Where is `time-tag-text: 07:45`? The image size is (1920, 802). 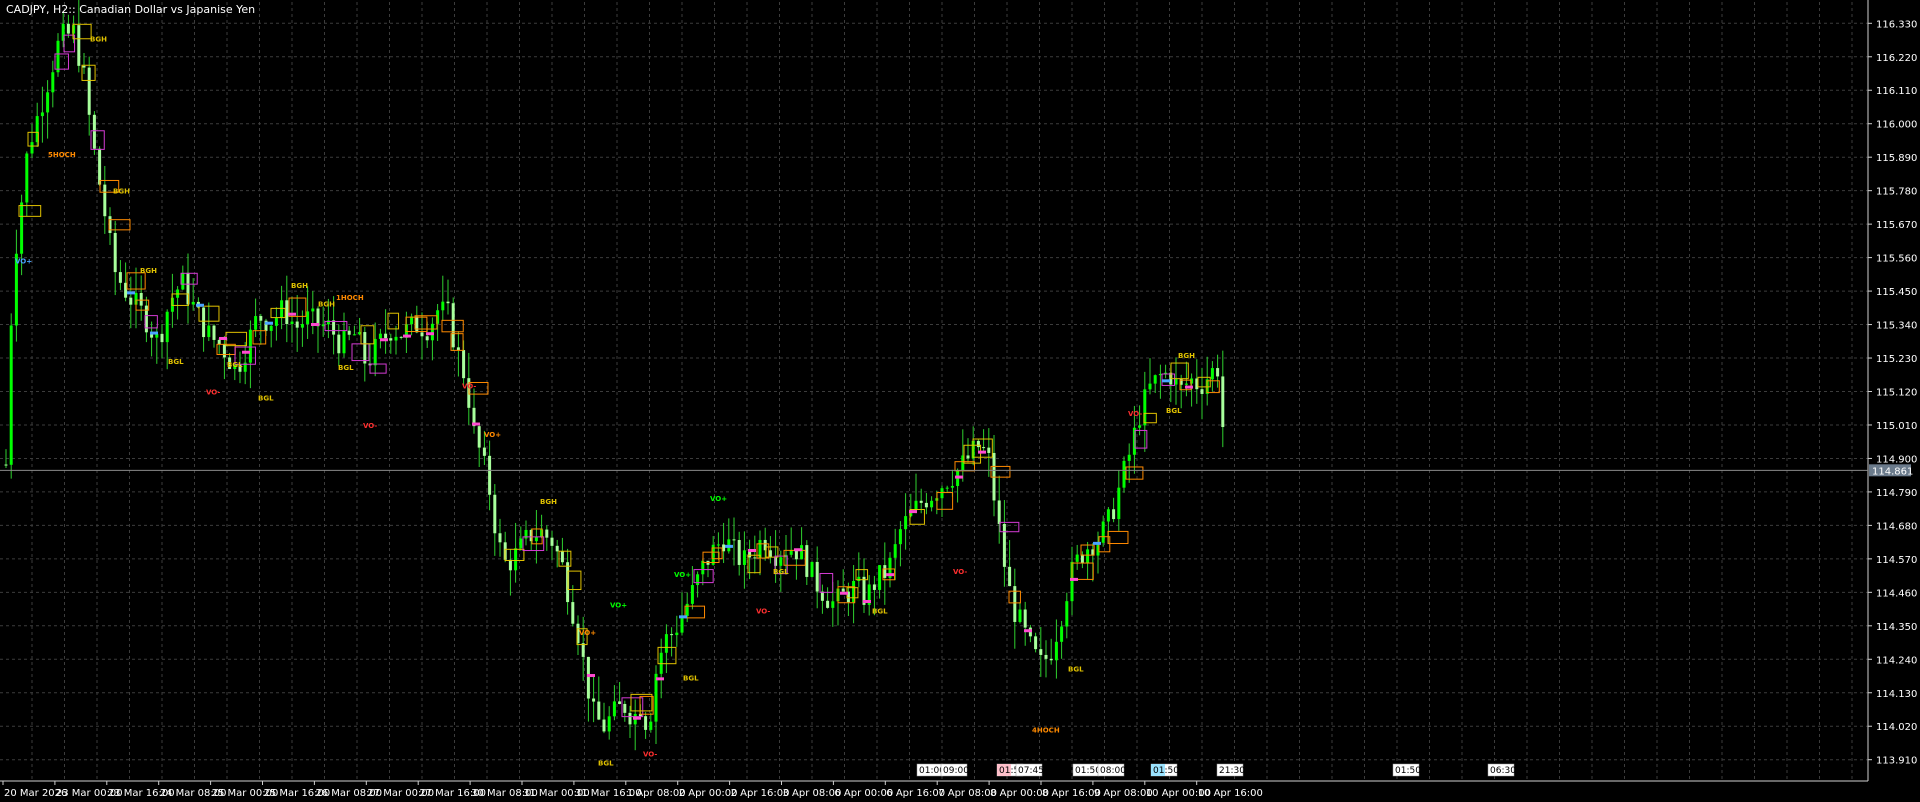
time-tag-text: 07:45 is located at coordinates (1031, 771).